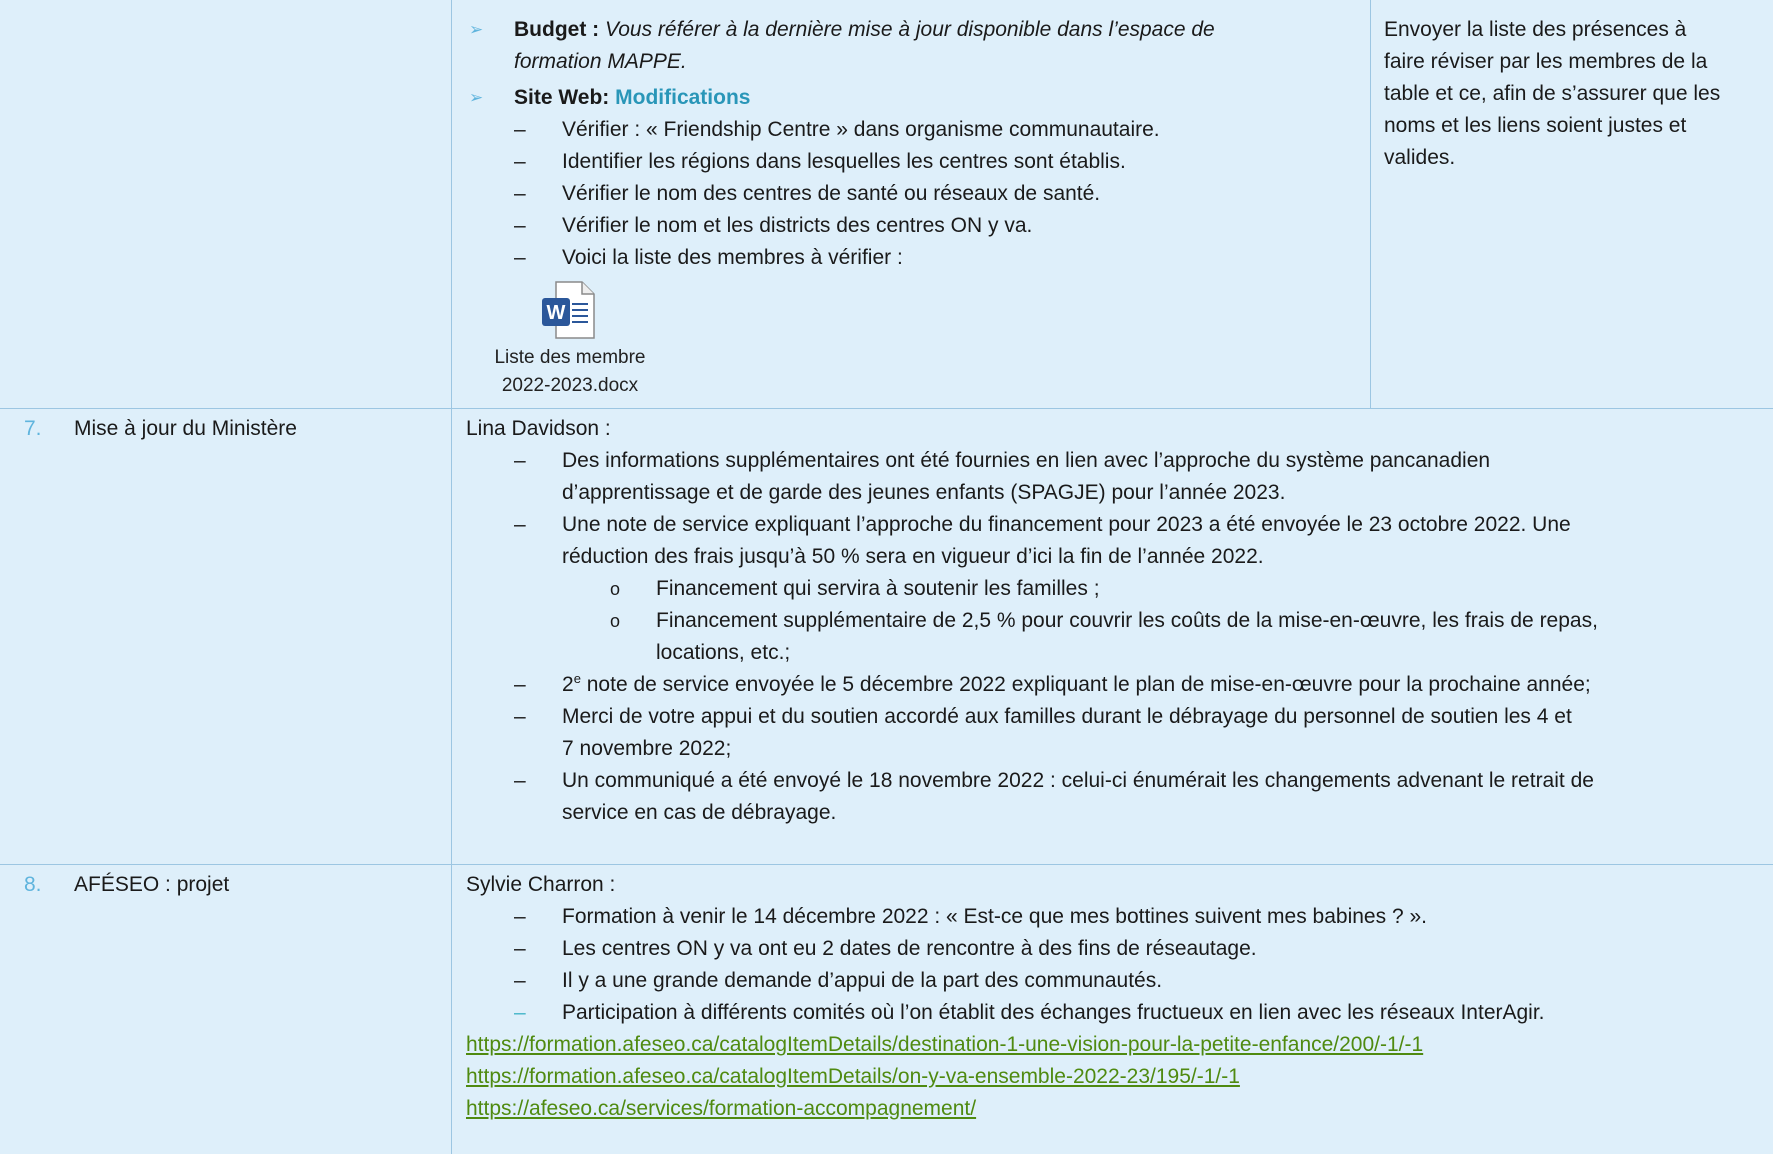  Describe the element at coordinates (557, 29) in the screenshot. I see `budget-label: Budget :` at that location.